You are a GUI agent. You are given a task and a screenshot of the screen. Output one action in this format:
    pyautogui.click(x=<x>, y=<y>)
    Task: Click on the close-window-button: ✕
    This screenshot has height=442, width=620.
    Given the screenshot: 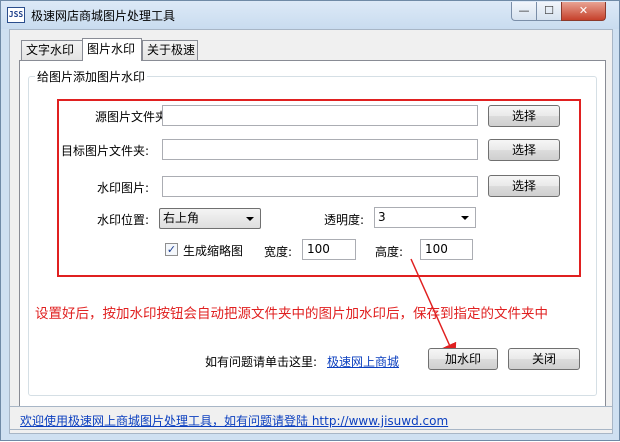 What is the action you would take?
    pyautogui.click(x=583, y=11)
    